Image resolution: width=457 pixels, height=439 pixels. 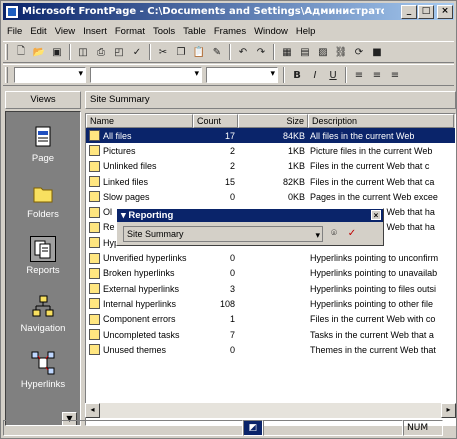 I want to click on redo-icon: ↷, so click(x=261, y=52).